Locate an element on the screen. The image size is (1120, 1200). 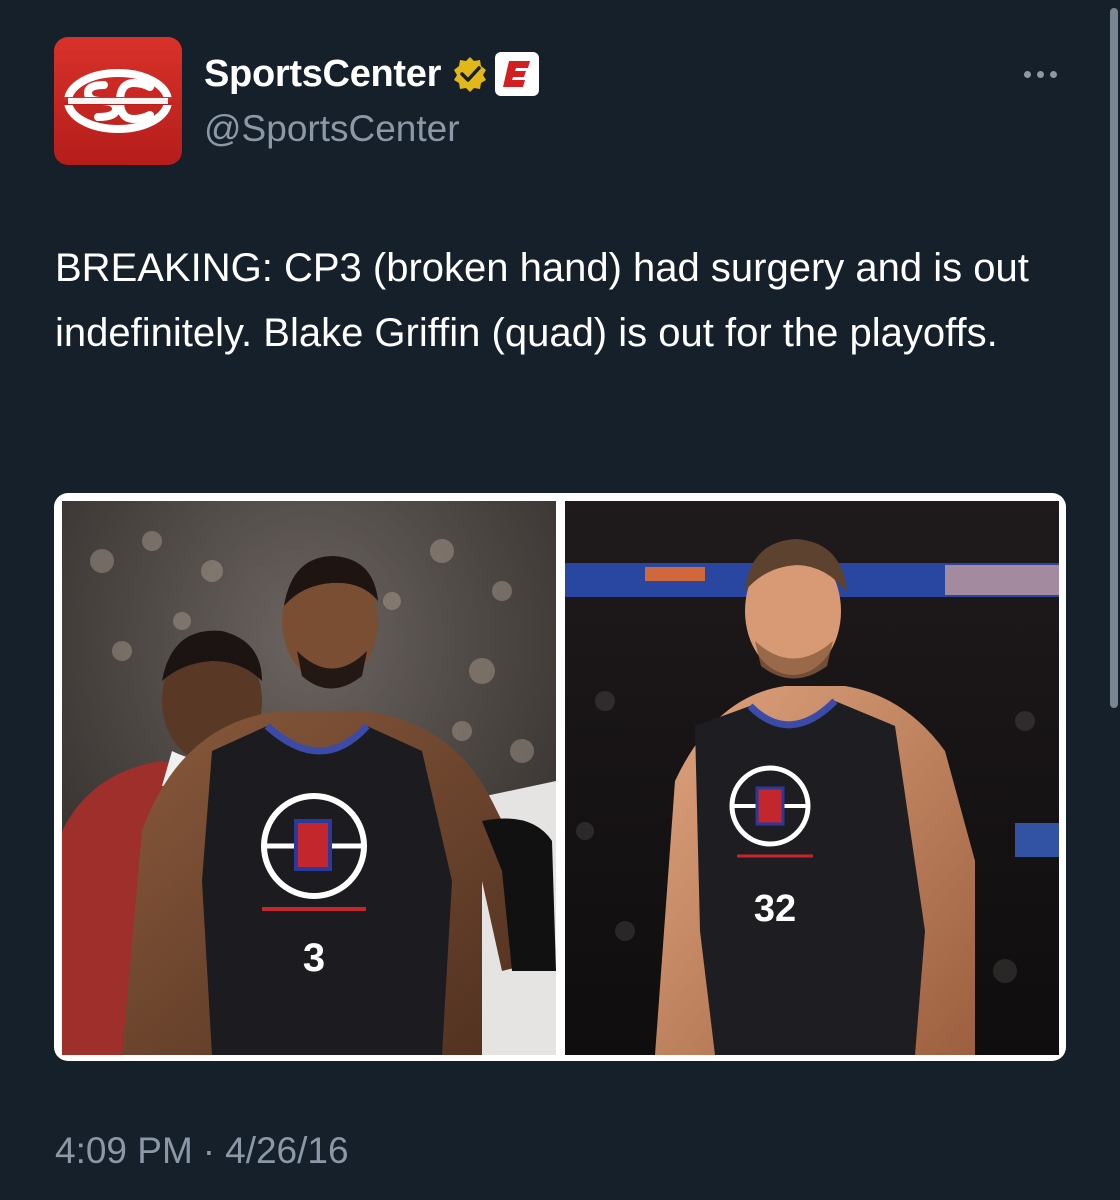
espn-affiliate-badge is located at coordinates (517, 74).